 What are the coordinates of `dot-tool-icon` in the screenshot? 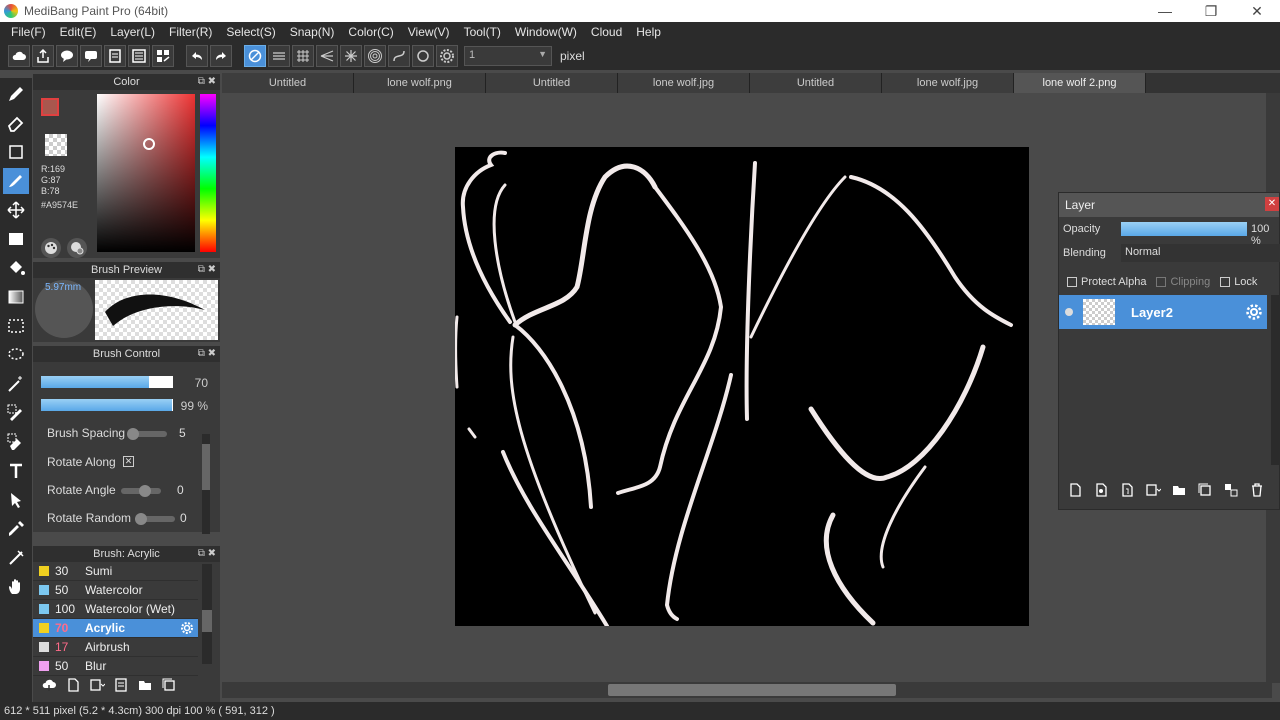 It's located at (16, 152).